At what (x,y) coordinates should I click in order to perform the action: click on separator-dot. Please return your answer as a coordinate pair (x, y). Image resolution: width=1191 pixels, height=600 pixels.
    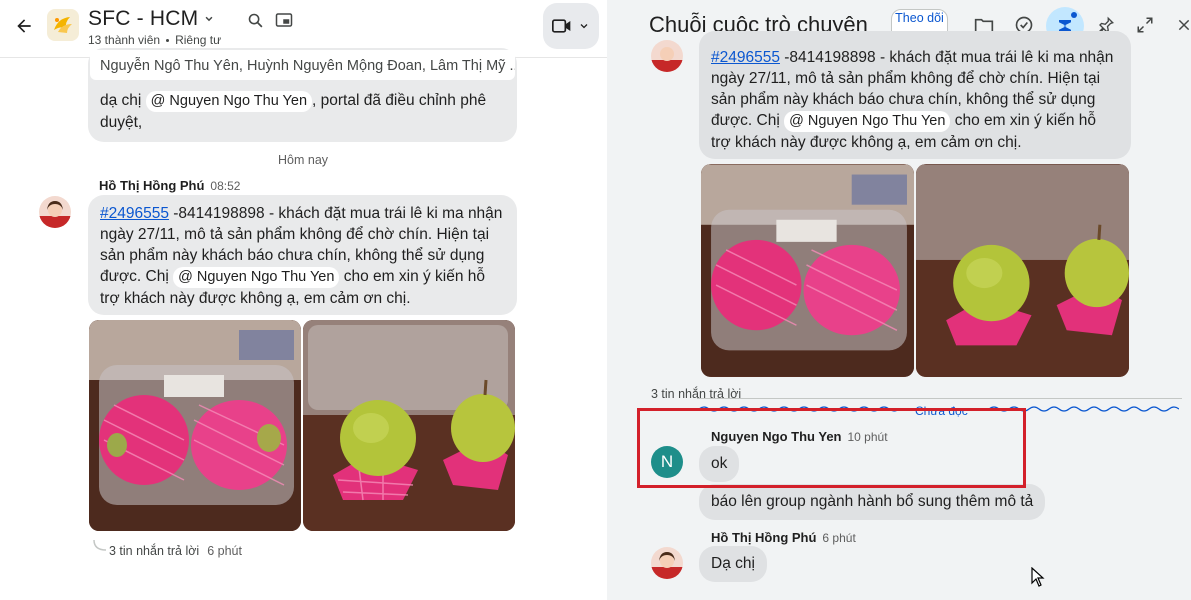
    Looking at the image, I should click on (168, 41).